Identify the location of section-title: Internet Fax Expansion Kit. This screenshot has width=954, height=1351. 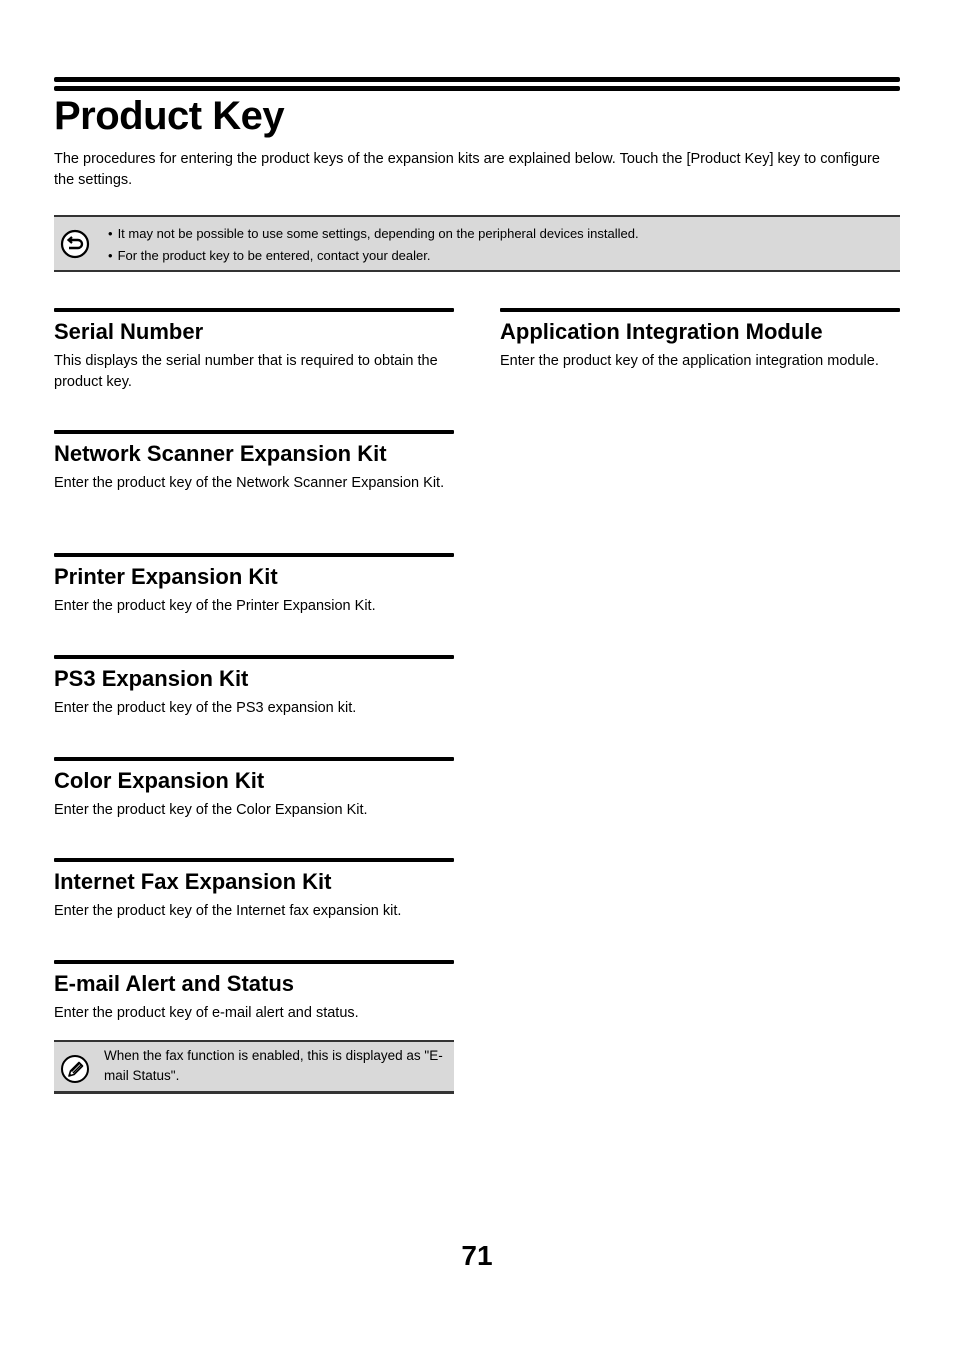
(193, 881).